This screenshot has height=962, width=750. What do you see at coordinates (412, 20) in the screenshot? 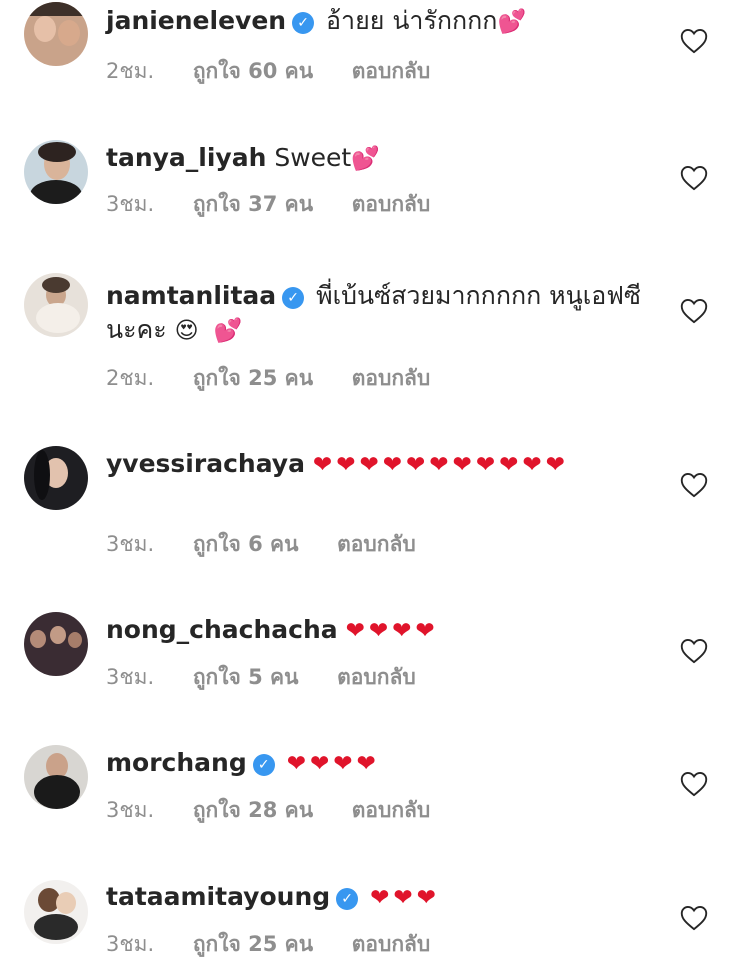
I see `comment-text: อ้ายย น่ารักกกก` at bounding box center [412, 20].